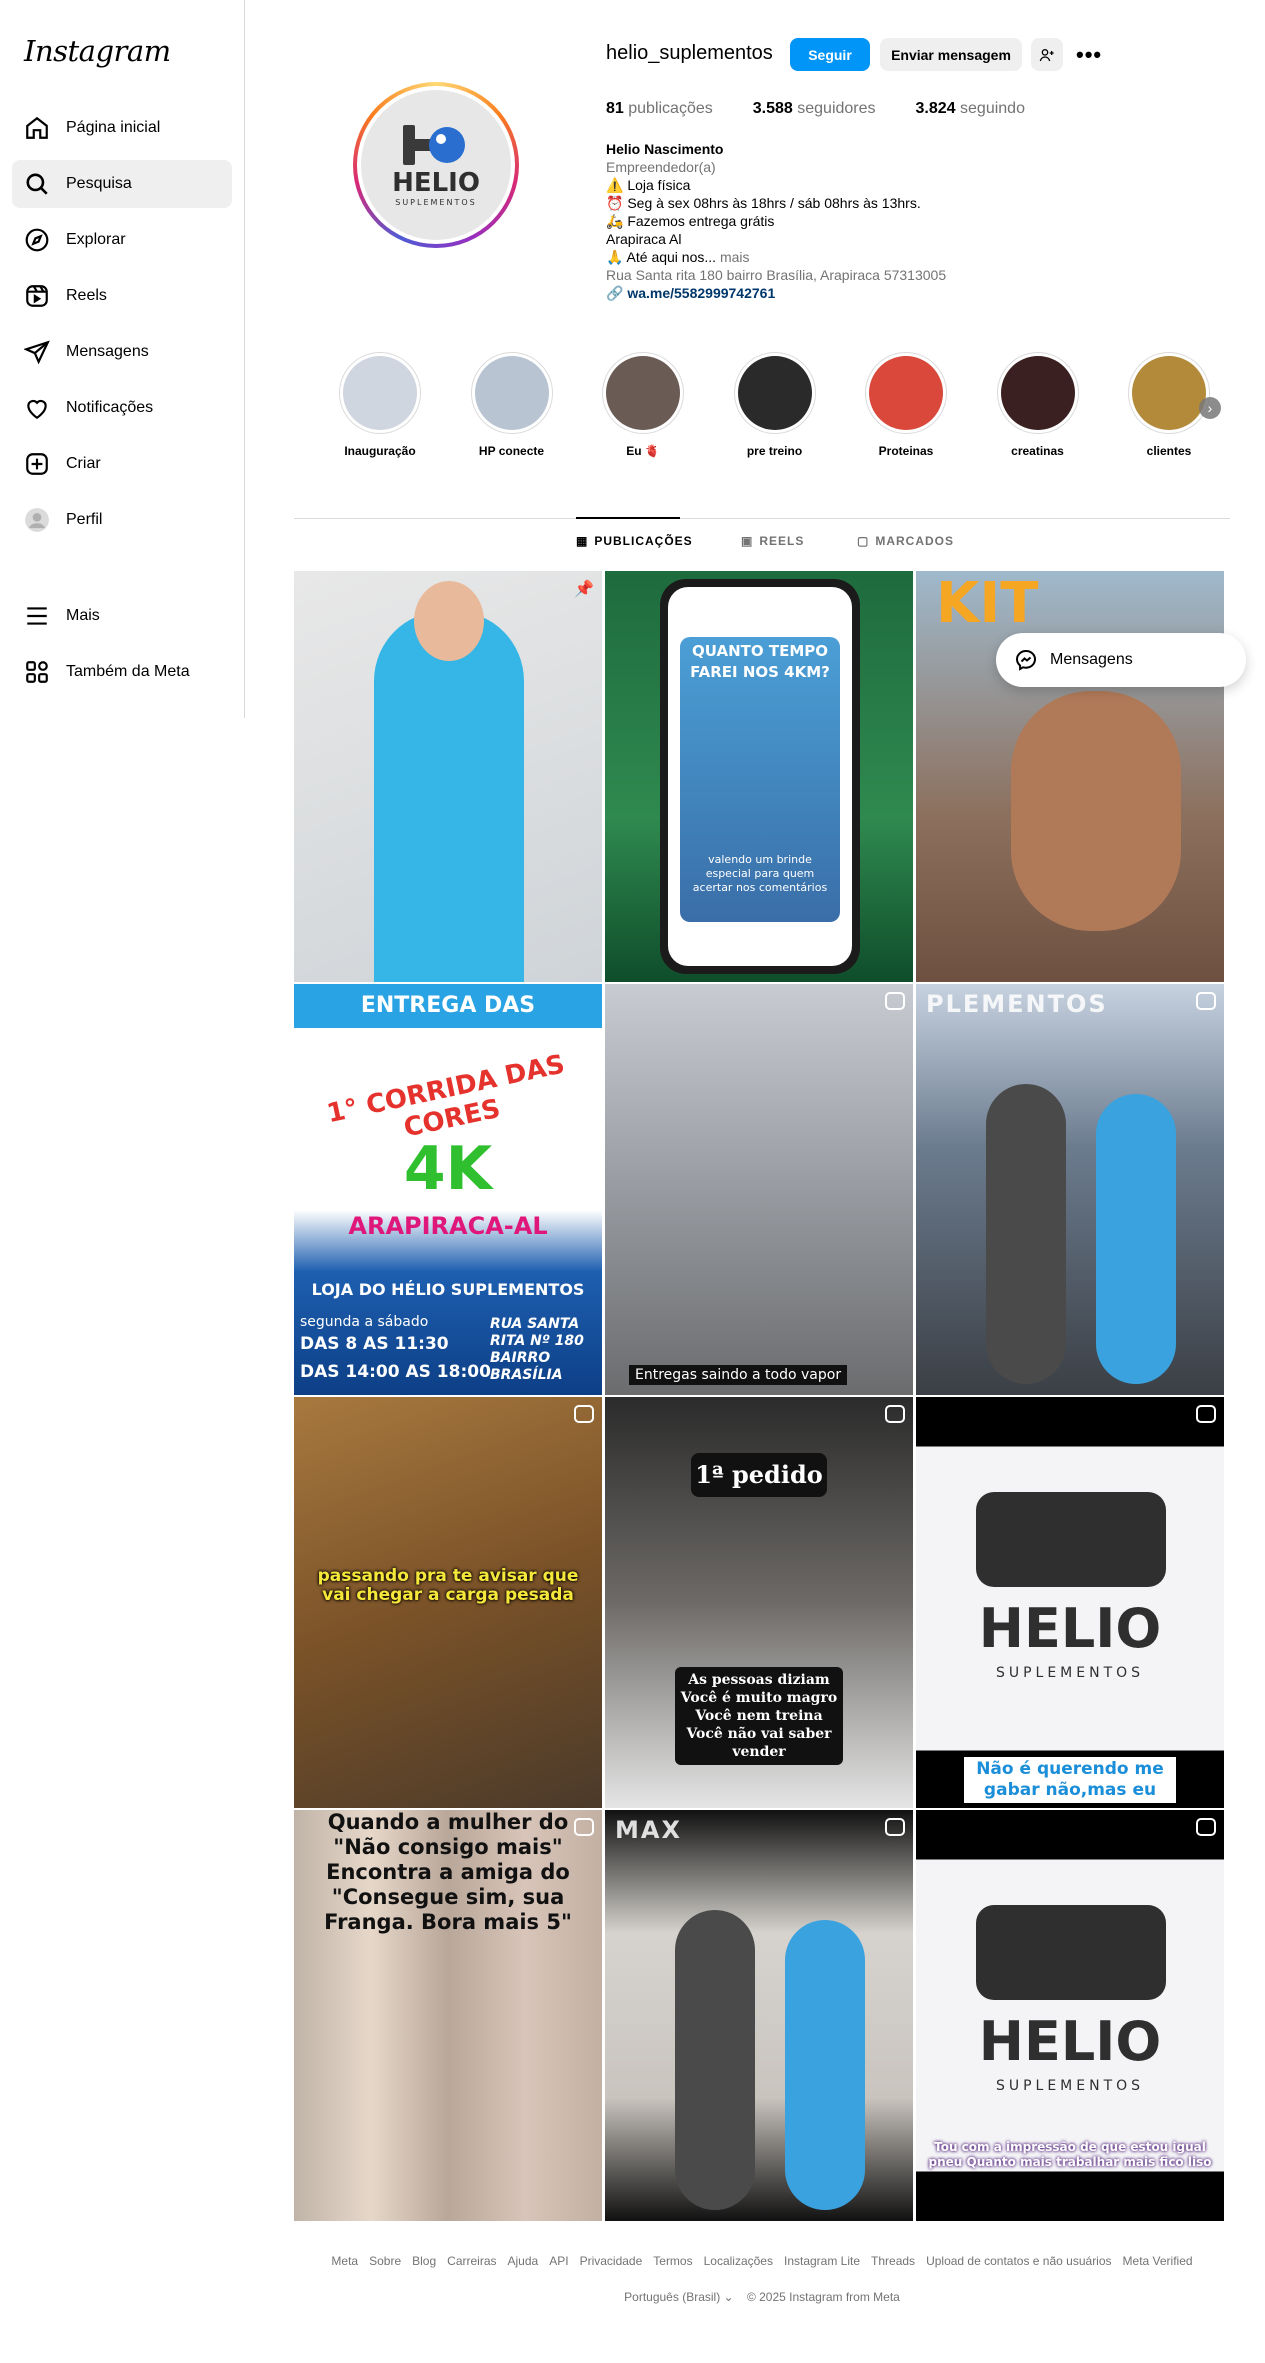 This screenshot has height=2363, width=1265. What do you see at coordinates (661, 167) in the screenshot?
I see `profile-category: Empreendedor(a)` at bounding box center [661, 167].